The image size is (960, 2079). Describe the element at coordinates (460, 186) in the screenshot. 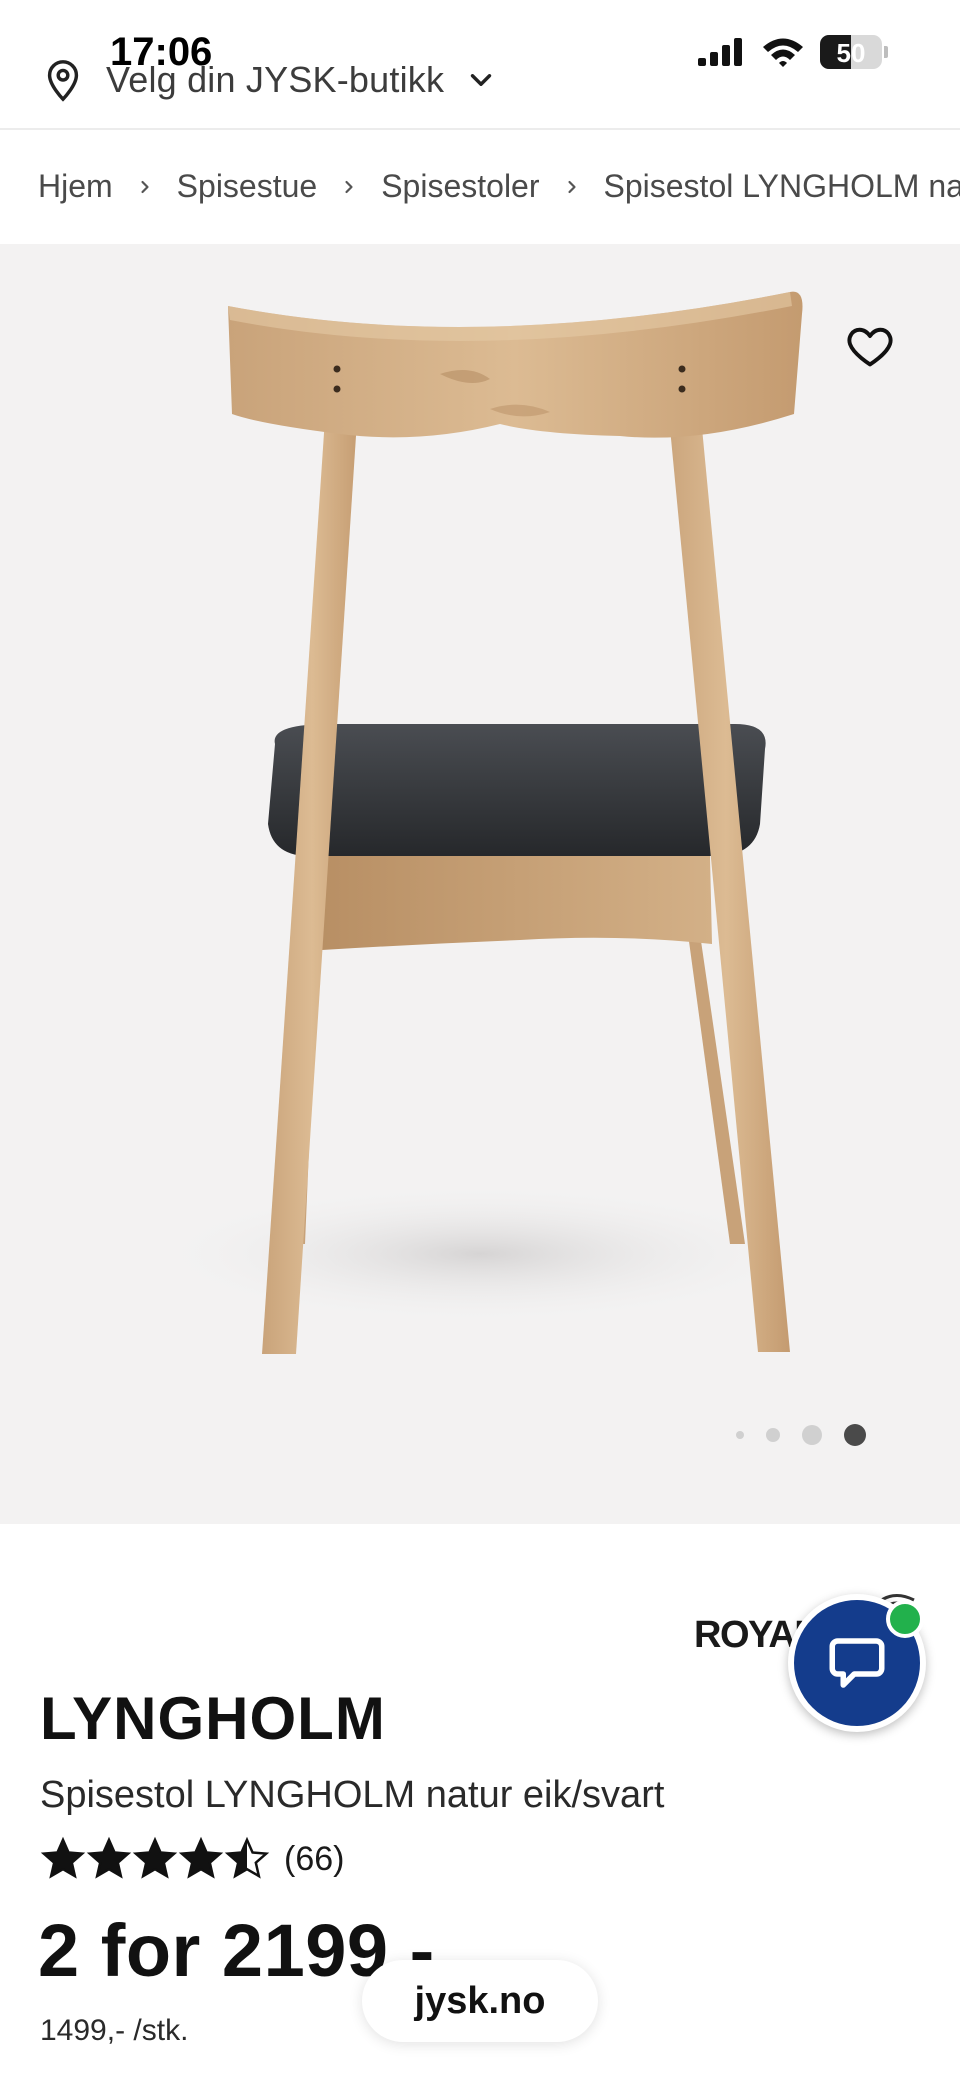

I see `breadcrumb-item-spisestoler: Spisestoler` at that location.